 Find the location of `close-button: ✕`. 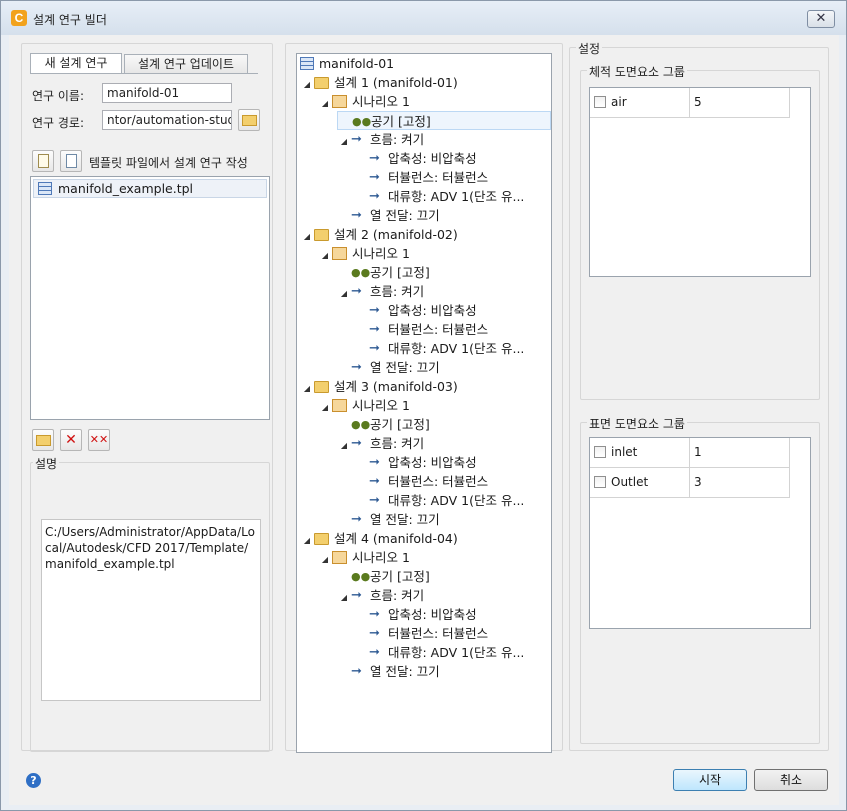

close-button: ✕ is located at coordinates (821, 19).